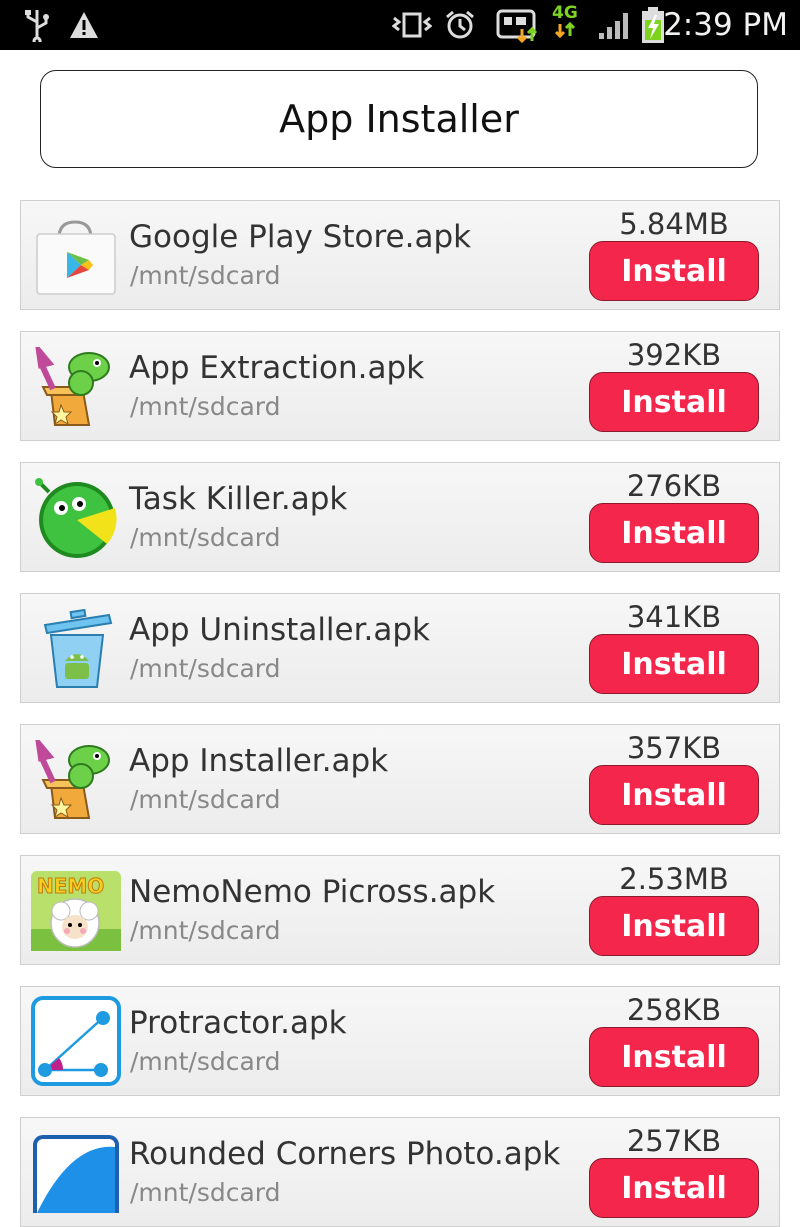  Describe the element at coordinates (674, 1141) in the screenshot. I see `apk-size: 257KB` at that location.